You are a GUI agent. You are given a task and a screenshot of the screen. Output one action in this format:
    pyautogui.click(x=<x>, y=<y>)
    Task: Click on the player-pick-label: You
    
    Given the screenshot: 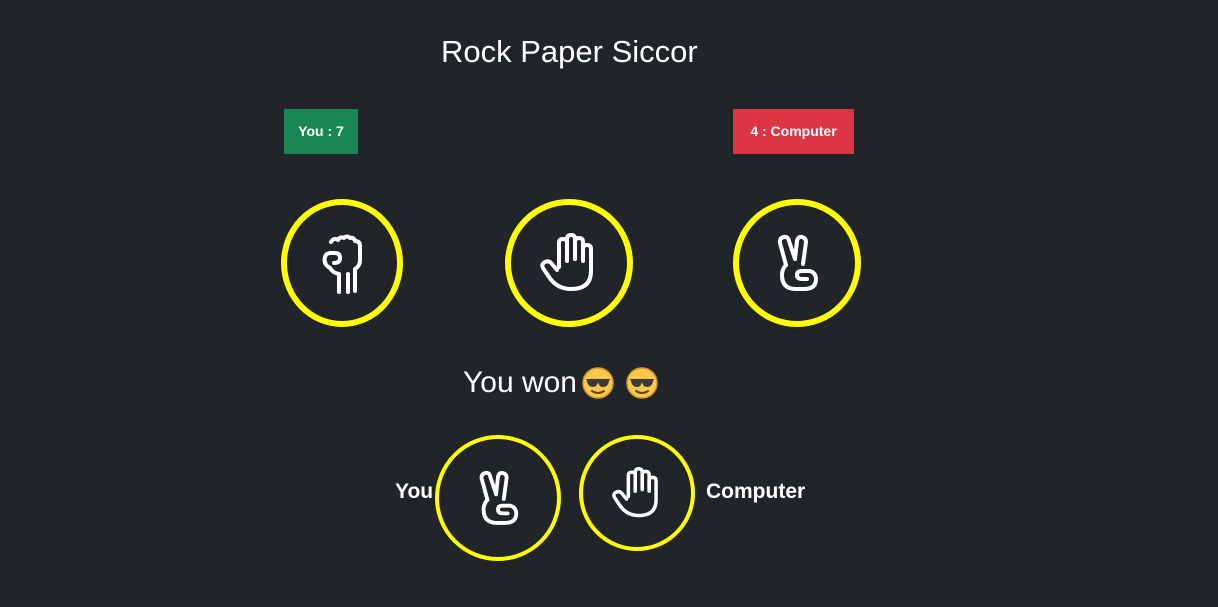 What is the action you would take?
    pyautogui.click(x=414, y=491)
    